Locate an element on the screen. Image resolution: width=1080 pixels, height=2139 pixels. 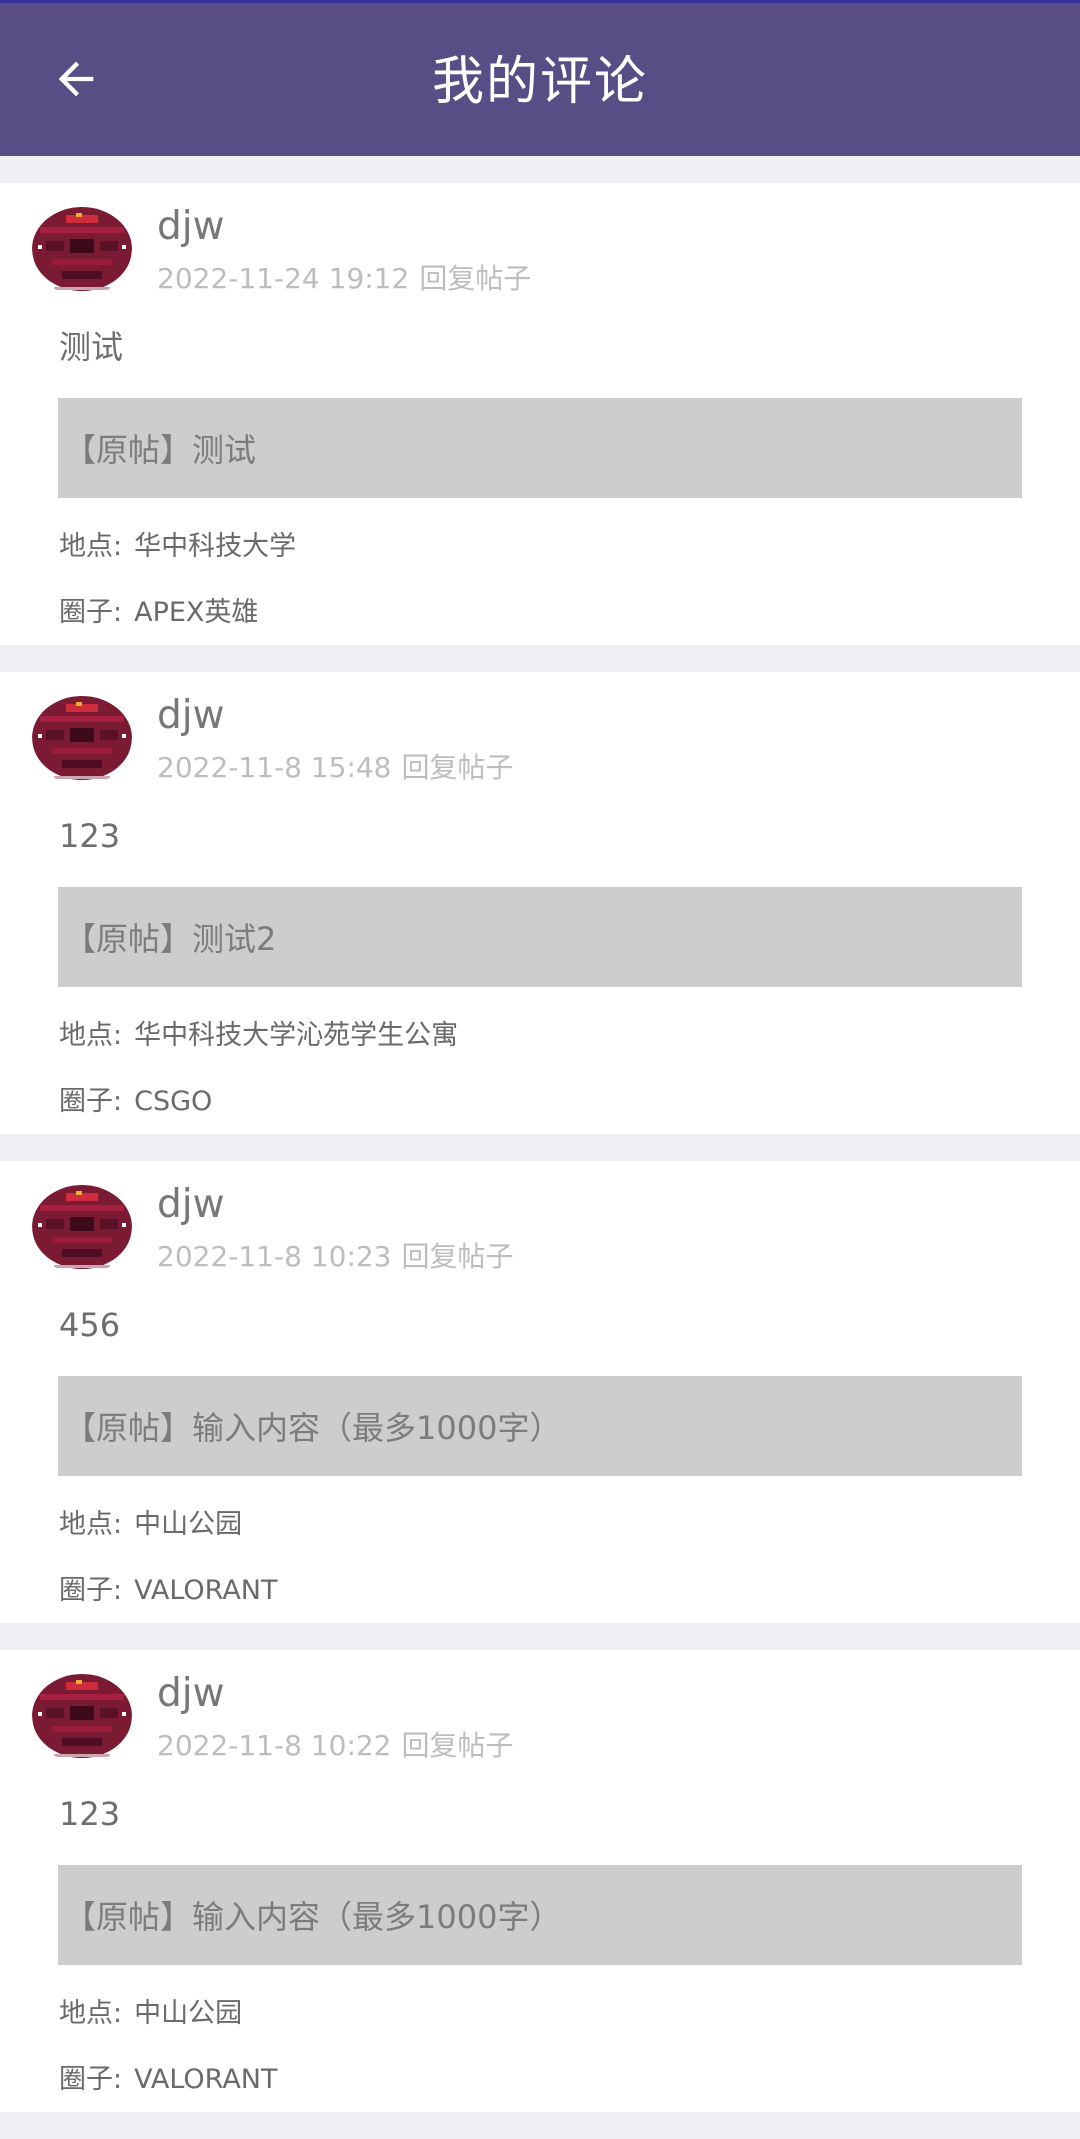
page-title: 我的评论 is located at coordinates (539, 82).